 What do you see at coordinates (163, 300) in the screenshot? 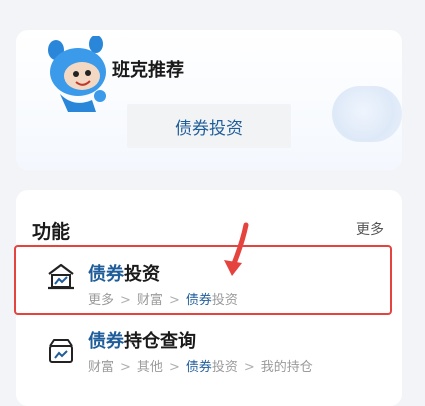
I see `breadcrumb: 更多 > 财富 > 债券投资` at bounding box center [163, 300].